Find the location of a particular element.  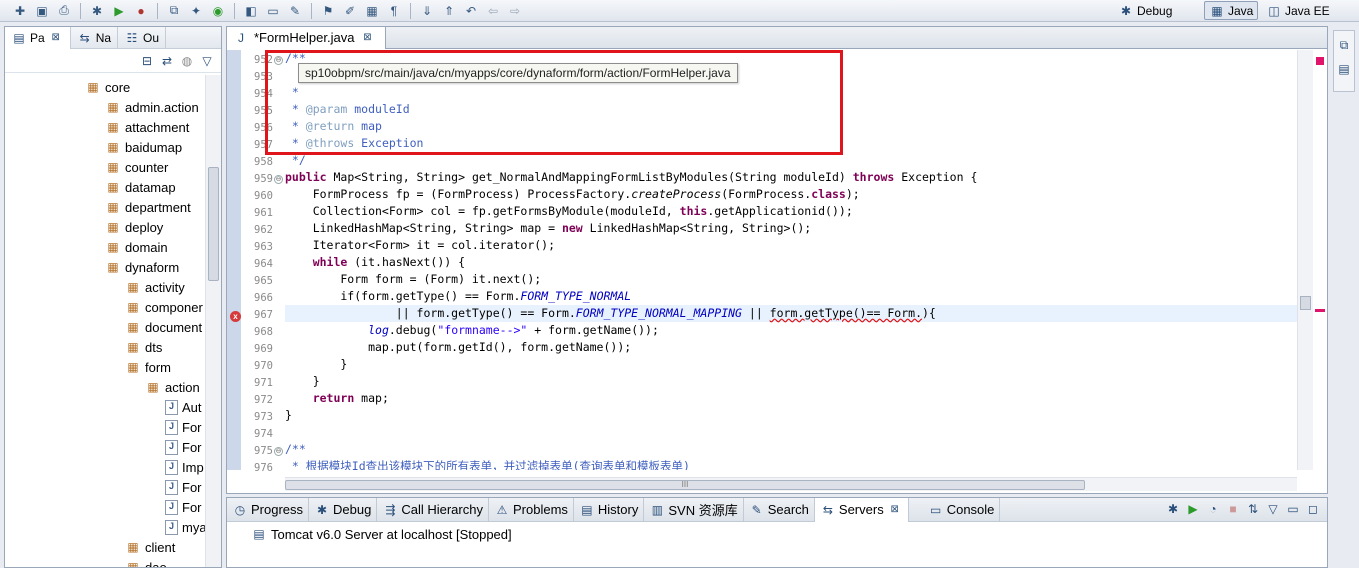

scrollbar-thumb: III is located at coordinates (685, 485).